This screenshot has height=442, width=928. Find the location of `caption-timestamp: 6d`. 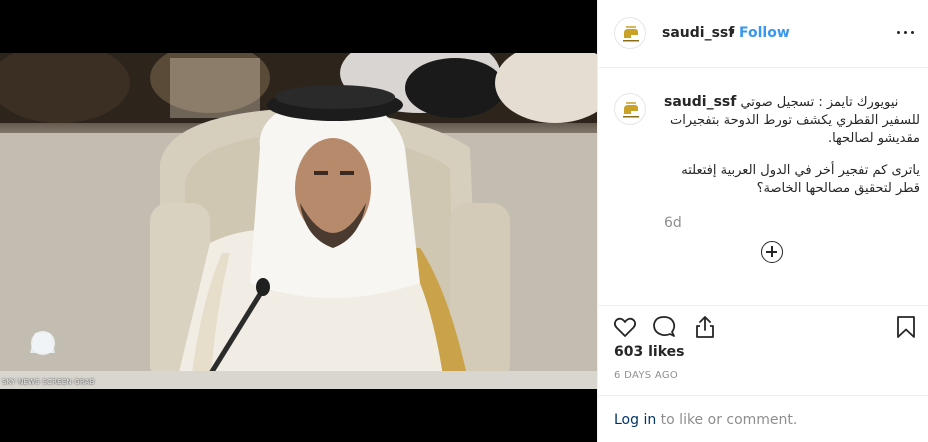

caption-timestamp: 6d is located at coordinates (673, 223).